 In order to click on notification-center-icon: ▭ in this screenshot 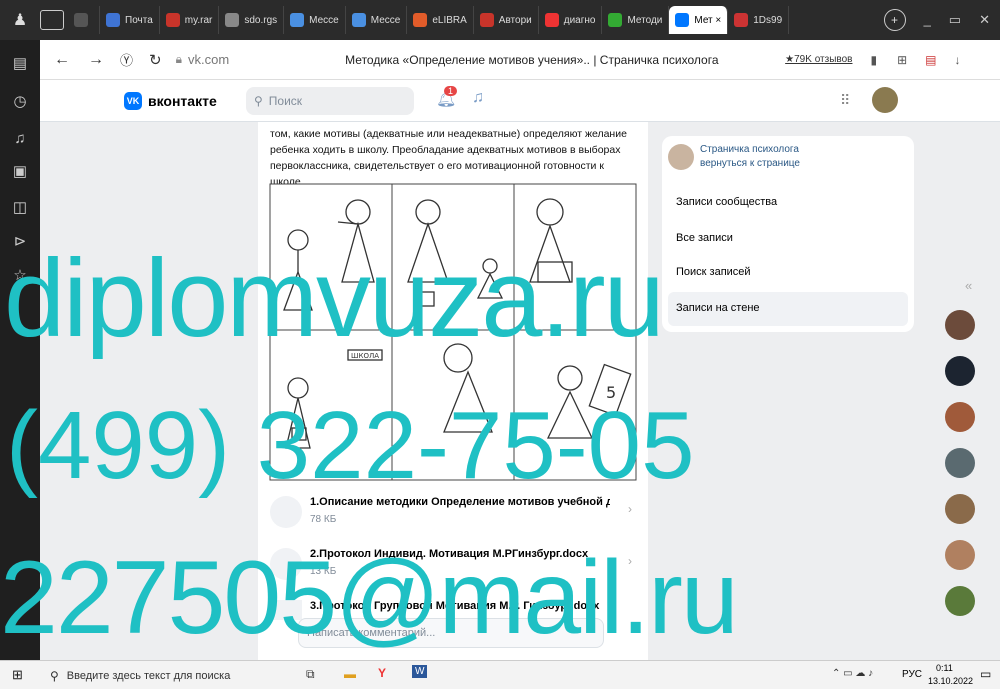, I will do `click(985, 674)`.